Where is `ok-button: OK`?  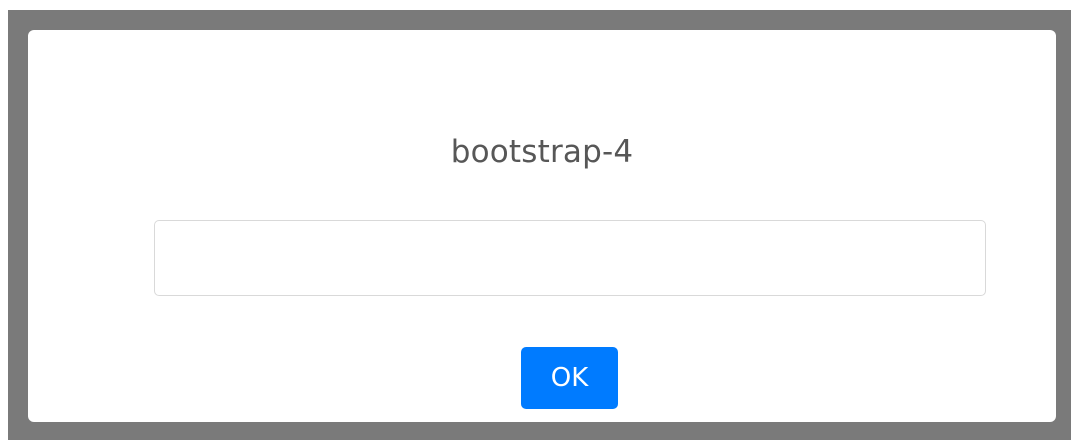 ok-button: OK is located at coordinates (569, 378).